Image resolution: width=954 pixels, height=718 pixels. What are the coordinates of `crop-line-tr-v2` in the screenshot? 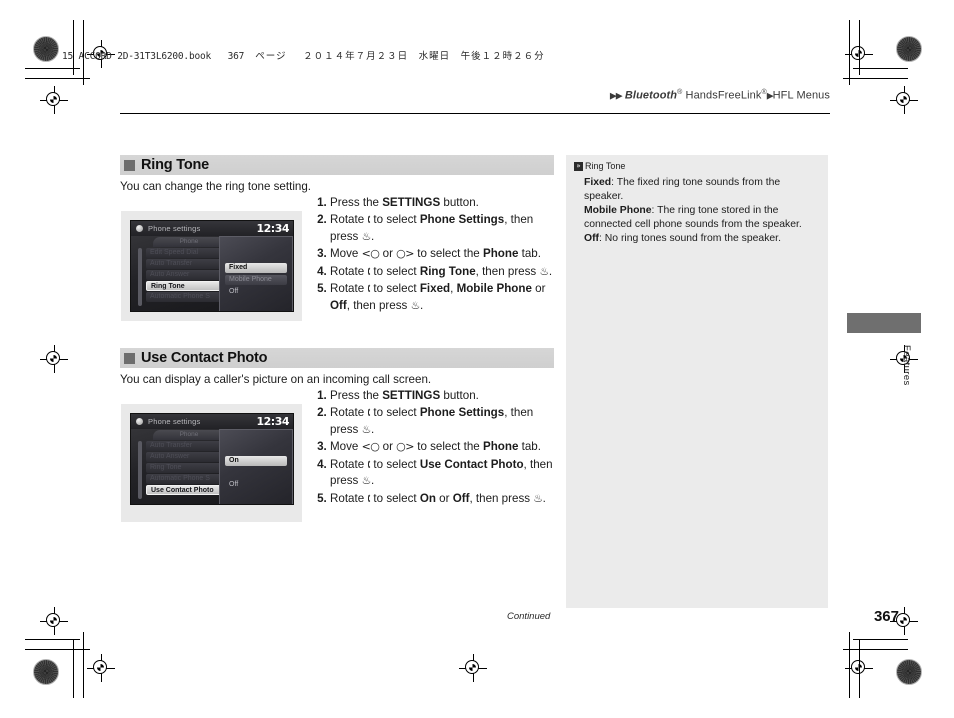 It's located at (849, 52).